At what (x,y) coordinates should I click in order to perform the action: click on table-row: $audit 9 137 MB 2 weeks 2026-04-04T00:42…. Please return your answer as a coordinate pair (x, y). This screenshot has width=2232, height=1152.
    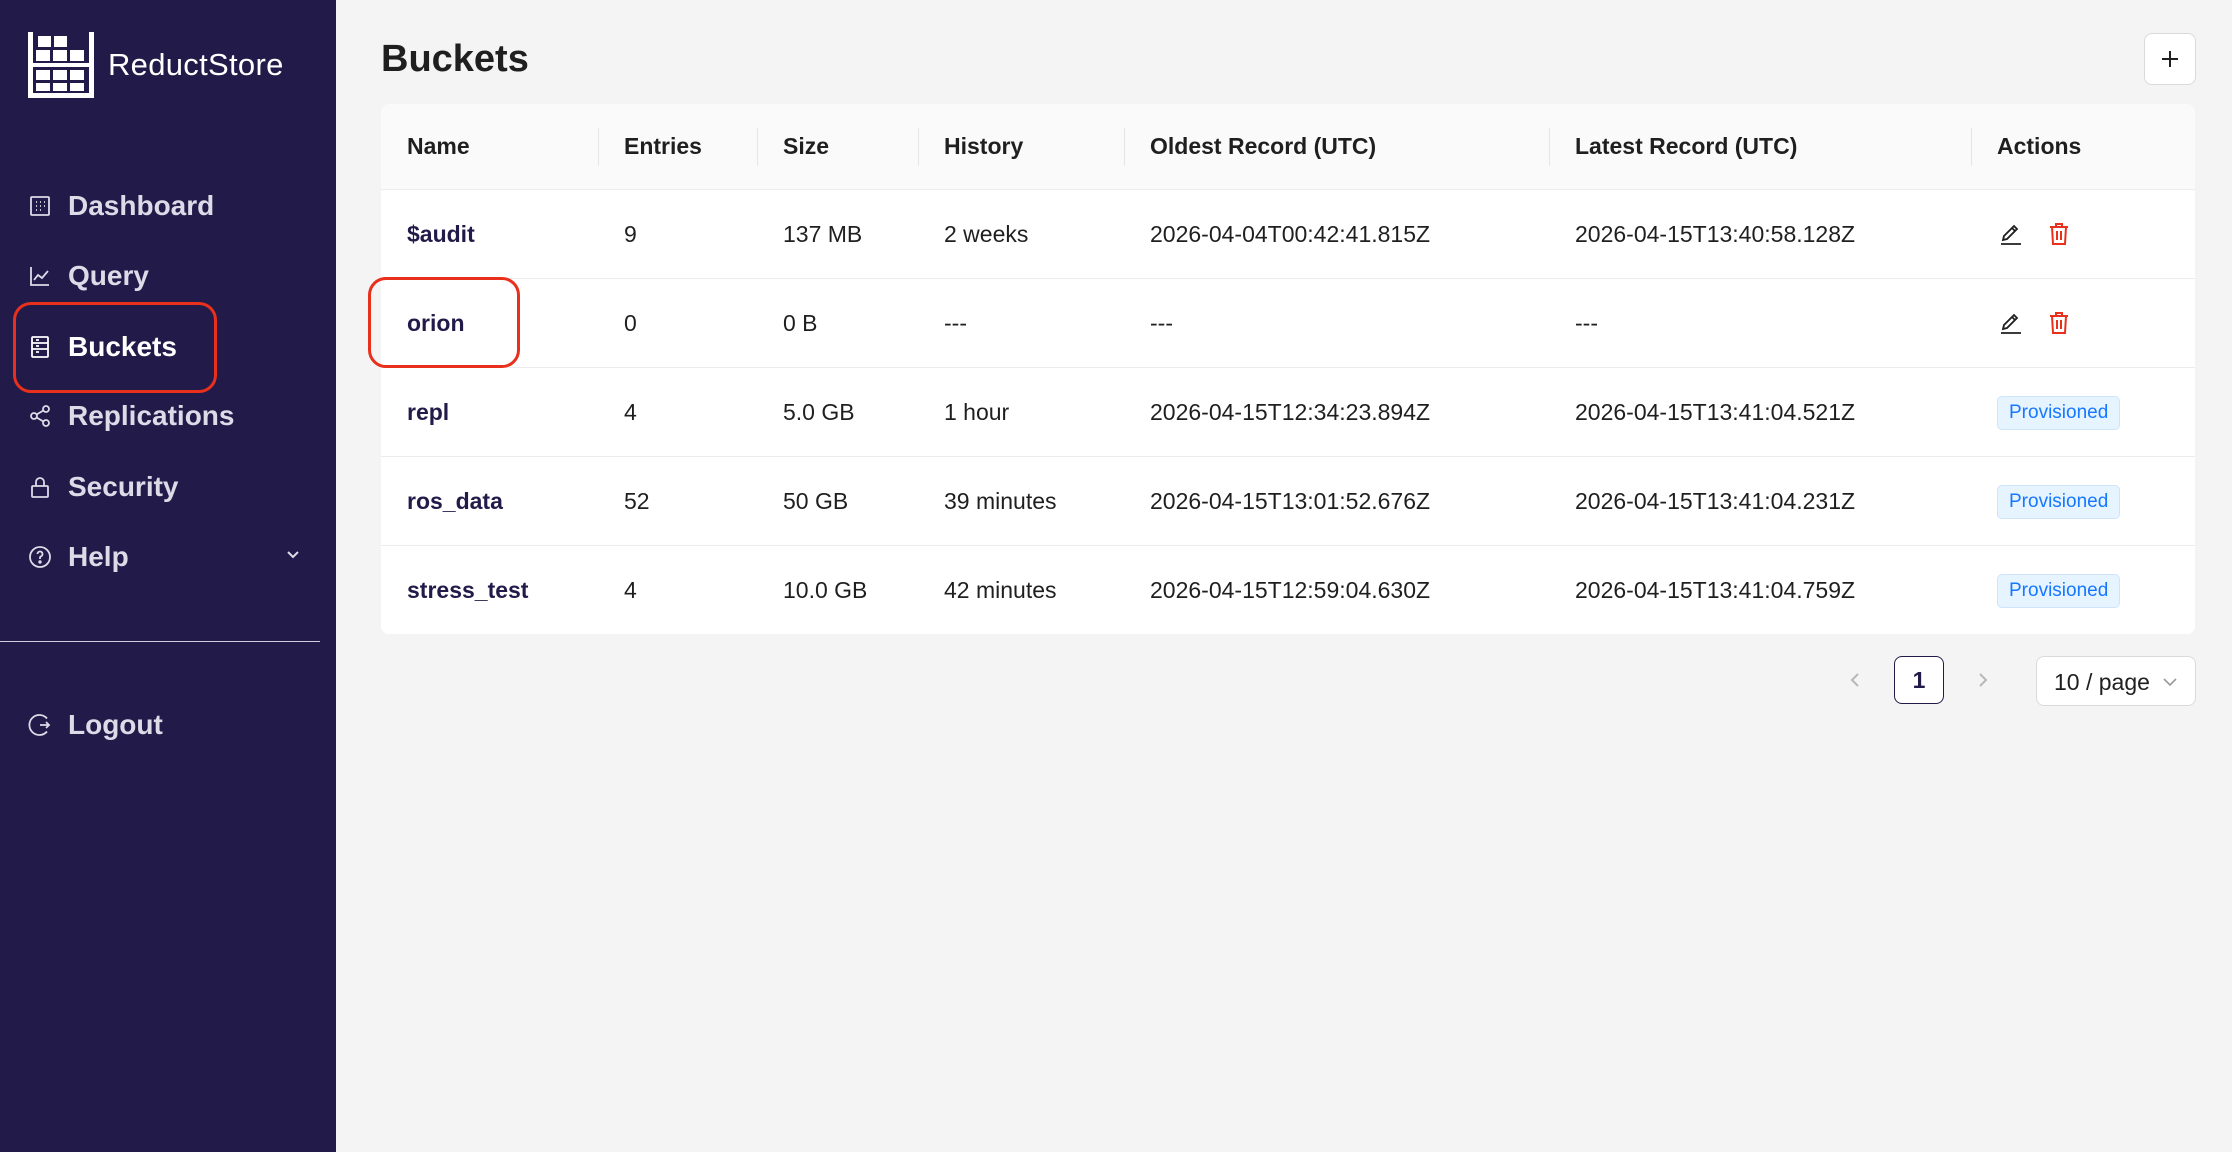
    Looking at the image, I should click on (1288, 234).